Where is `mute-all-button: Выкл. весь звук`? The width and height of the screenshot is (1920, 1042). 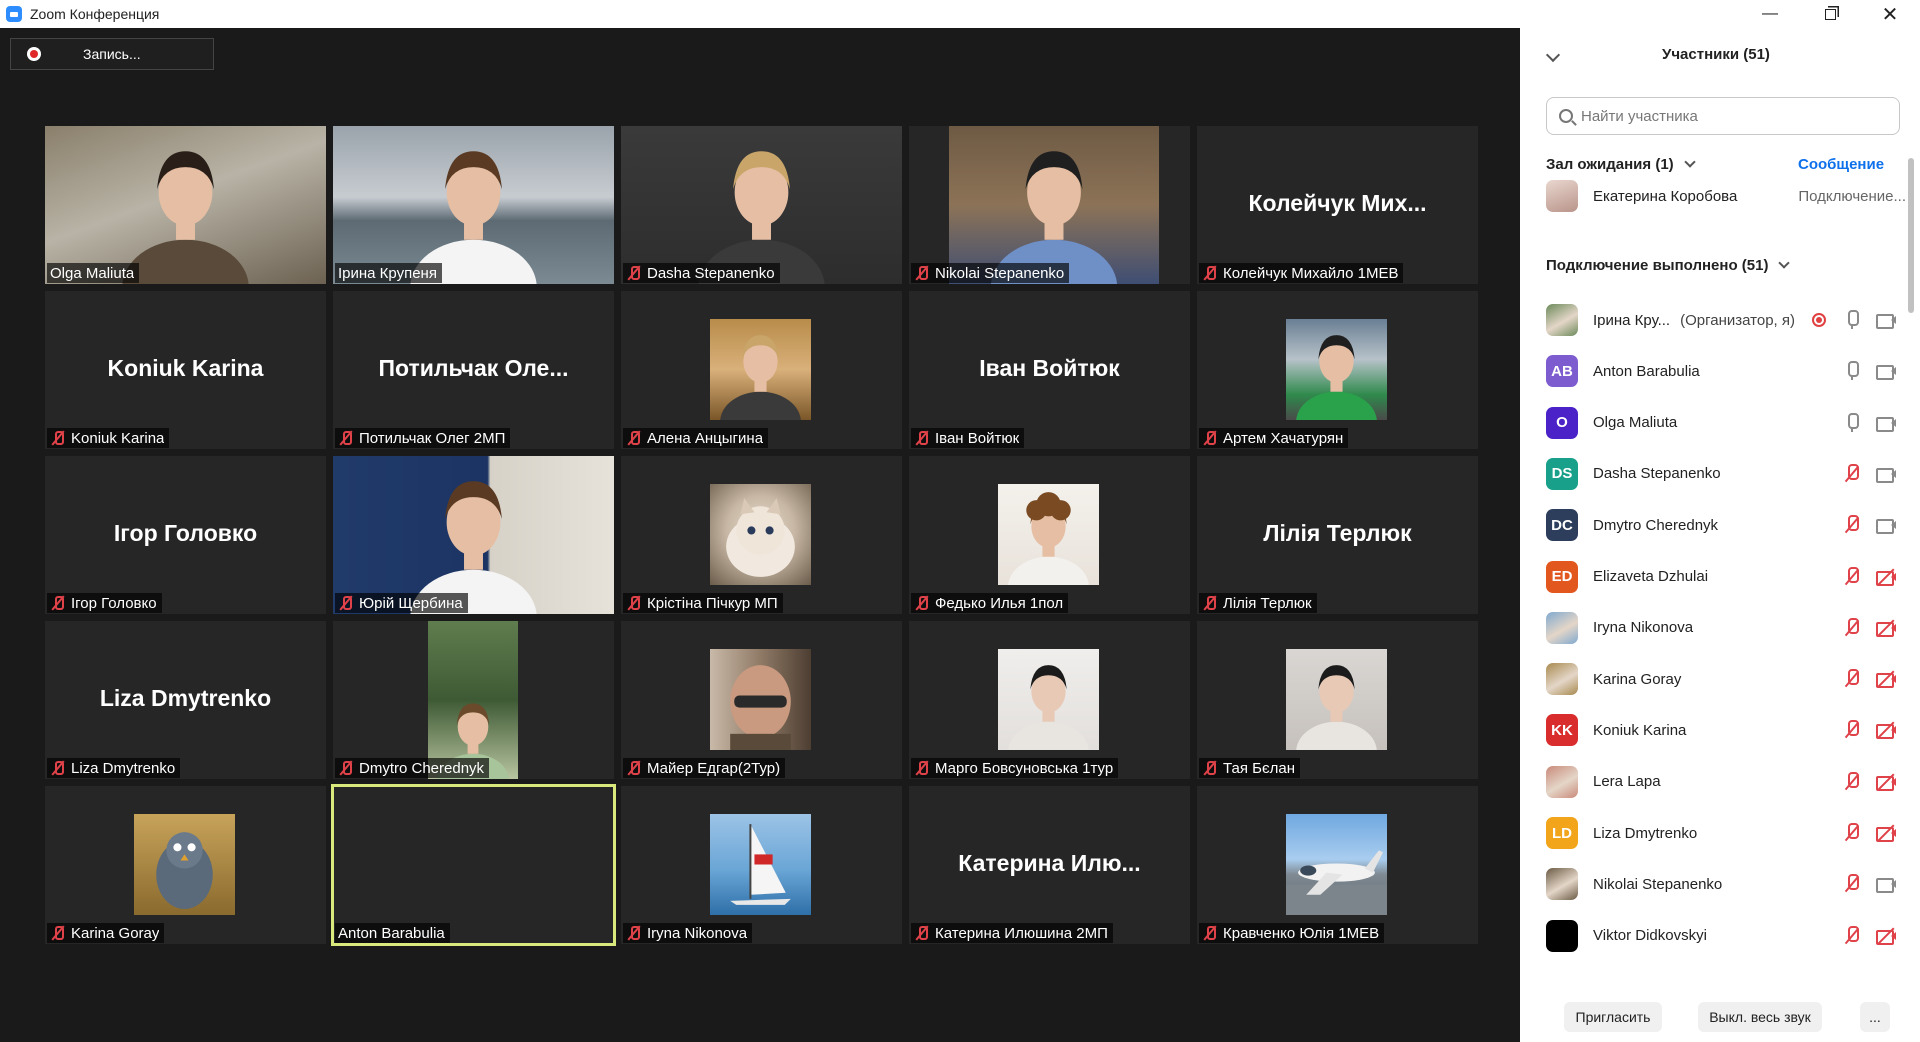 mute-all-button: Выкл. весь звук is located at coordinates (1760, 1017).